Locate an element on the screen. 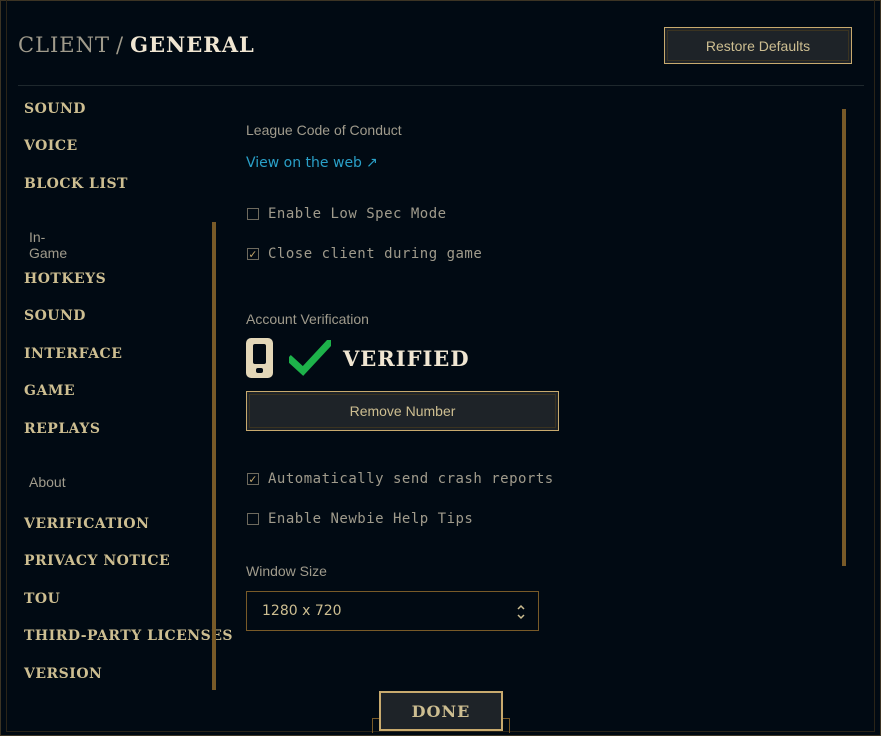 Image resolution: width=881 pixels, height=736 pixels. newbie-tips-checkbox-row: Enable Newbie Help Tips is located at coordinates (360, 519).